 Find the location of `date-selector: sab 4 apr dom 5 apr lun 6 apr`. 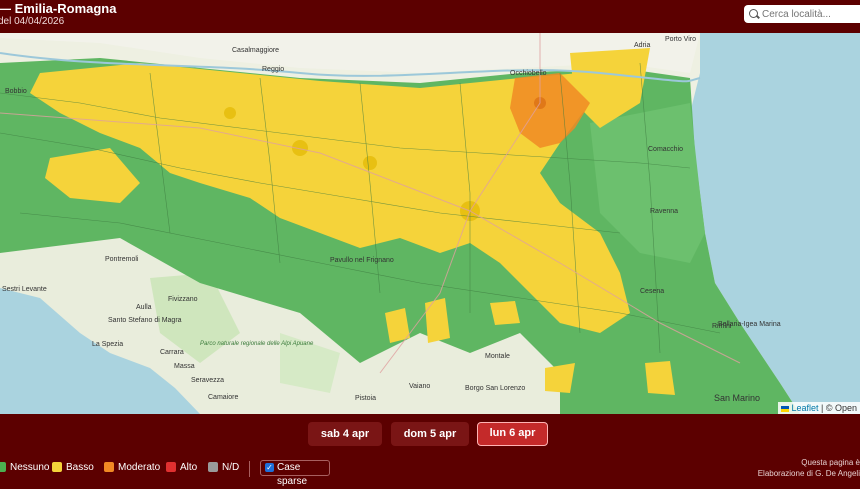

date-selector: sab 4 apr dom 5 apr lun 6 apr is located at coordinates (430, 434).